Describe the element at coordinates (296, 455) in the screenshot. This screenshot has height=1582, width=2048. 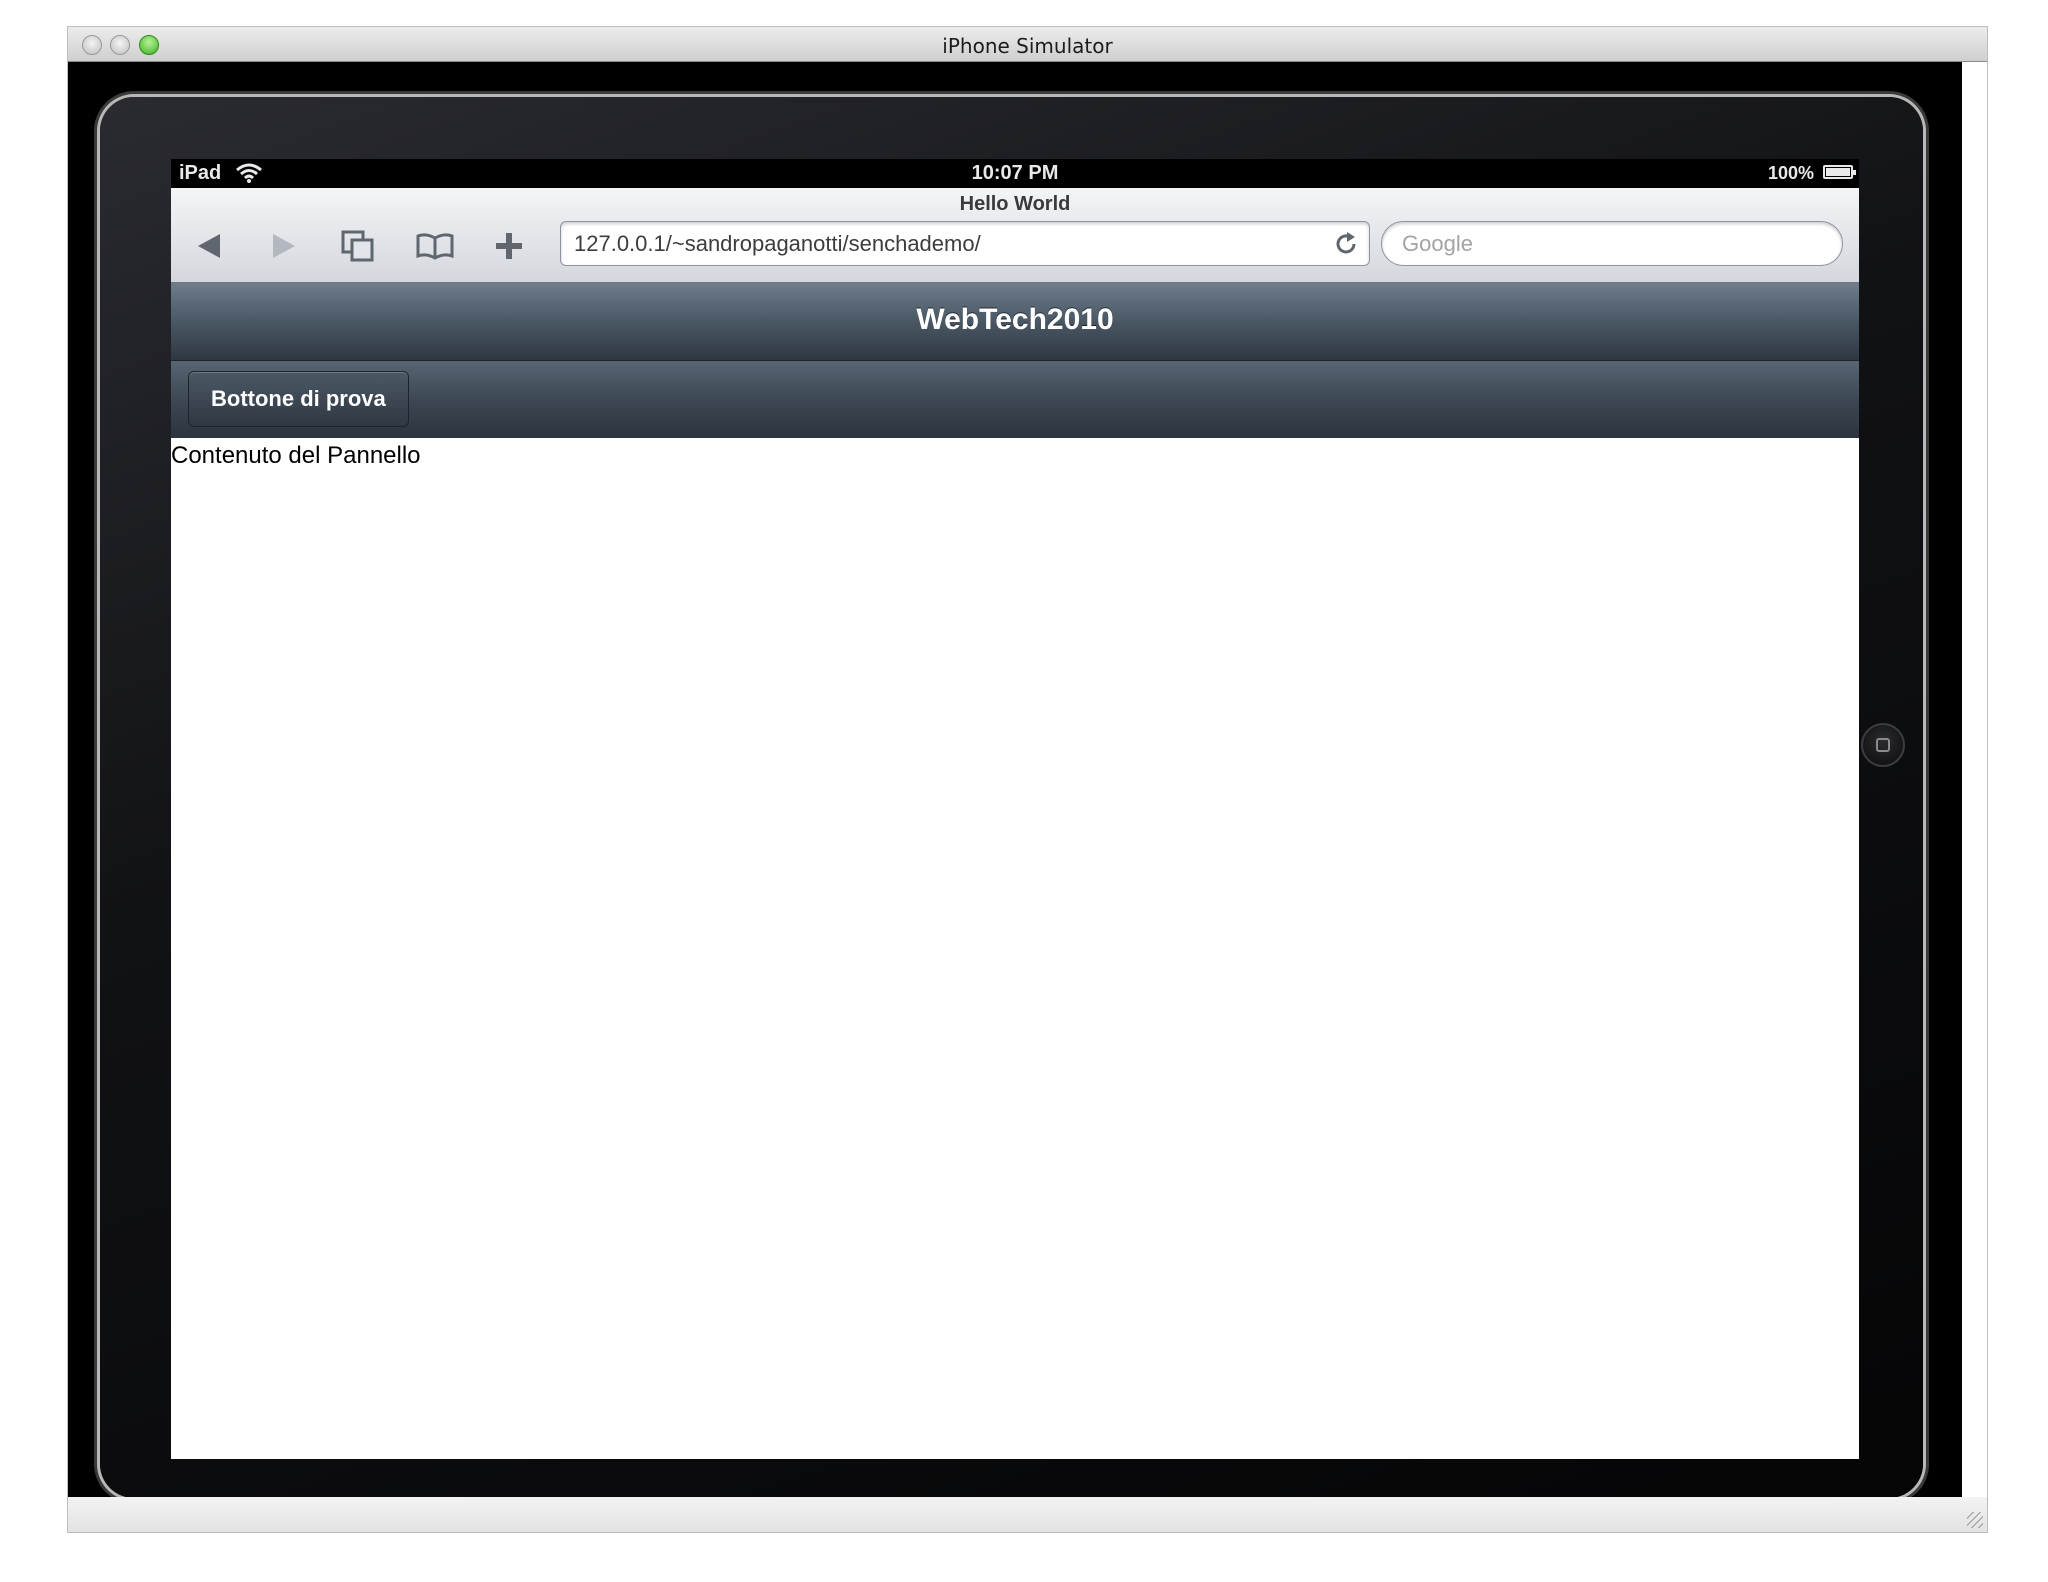
I see `panel-content: Contenuto del Pannello` at that location.